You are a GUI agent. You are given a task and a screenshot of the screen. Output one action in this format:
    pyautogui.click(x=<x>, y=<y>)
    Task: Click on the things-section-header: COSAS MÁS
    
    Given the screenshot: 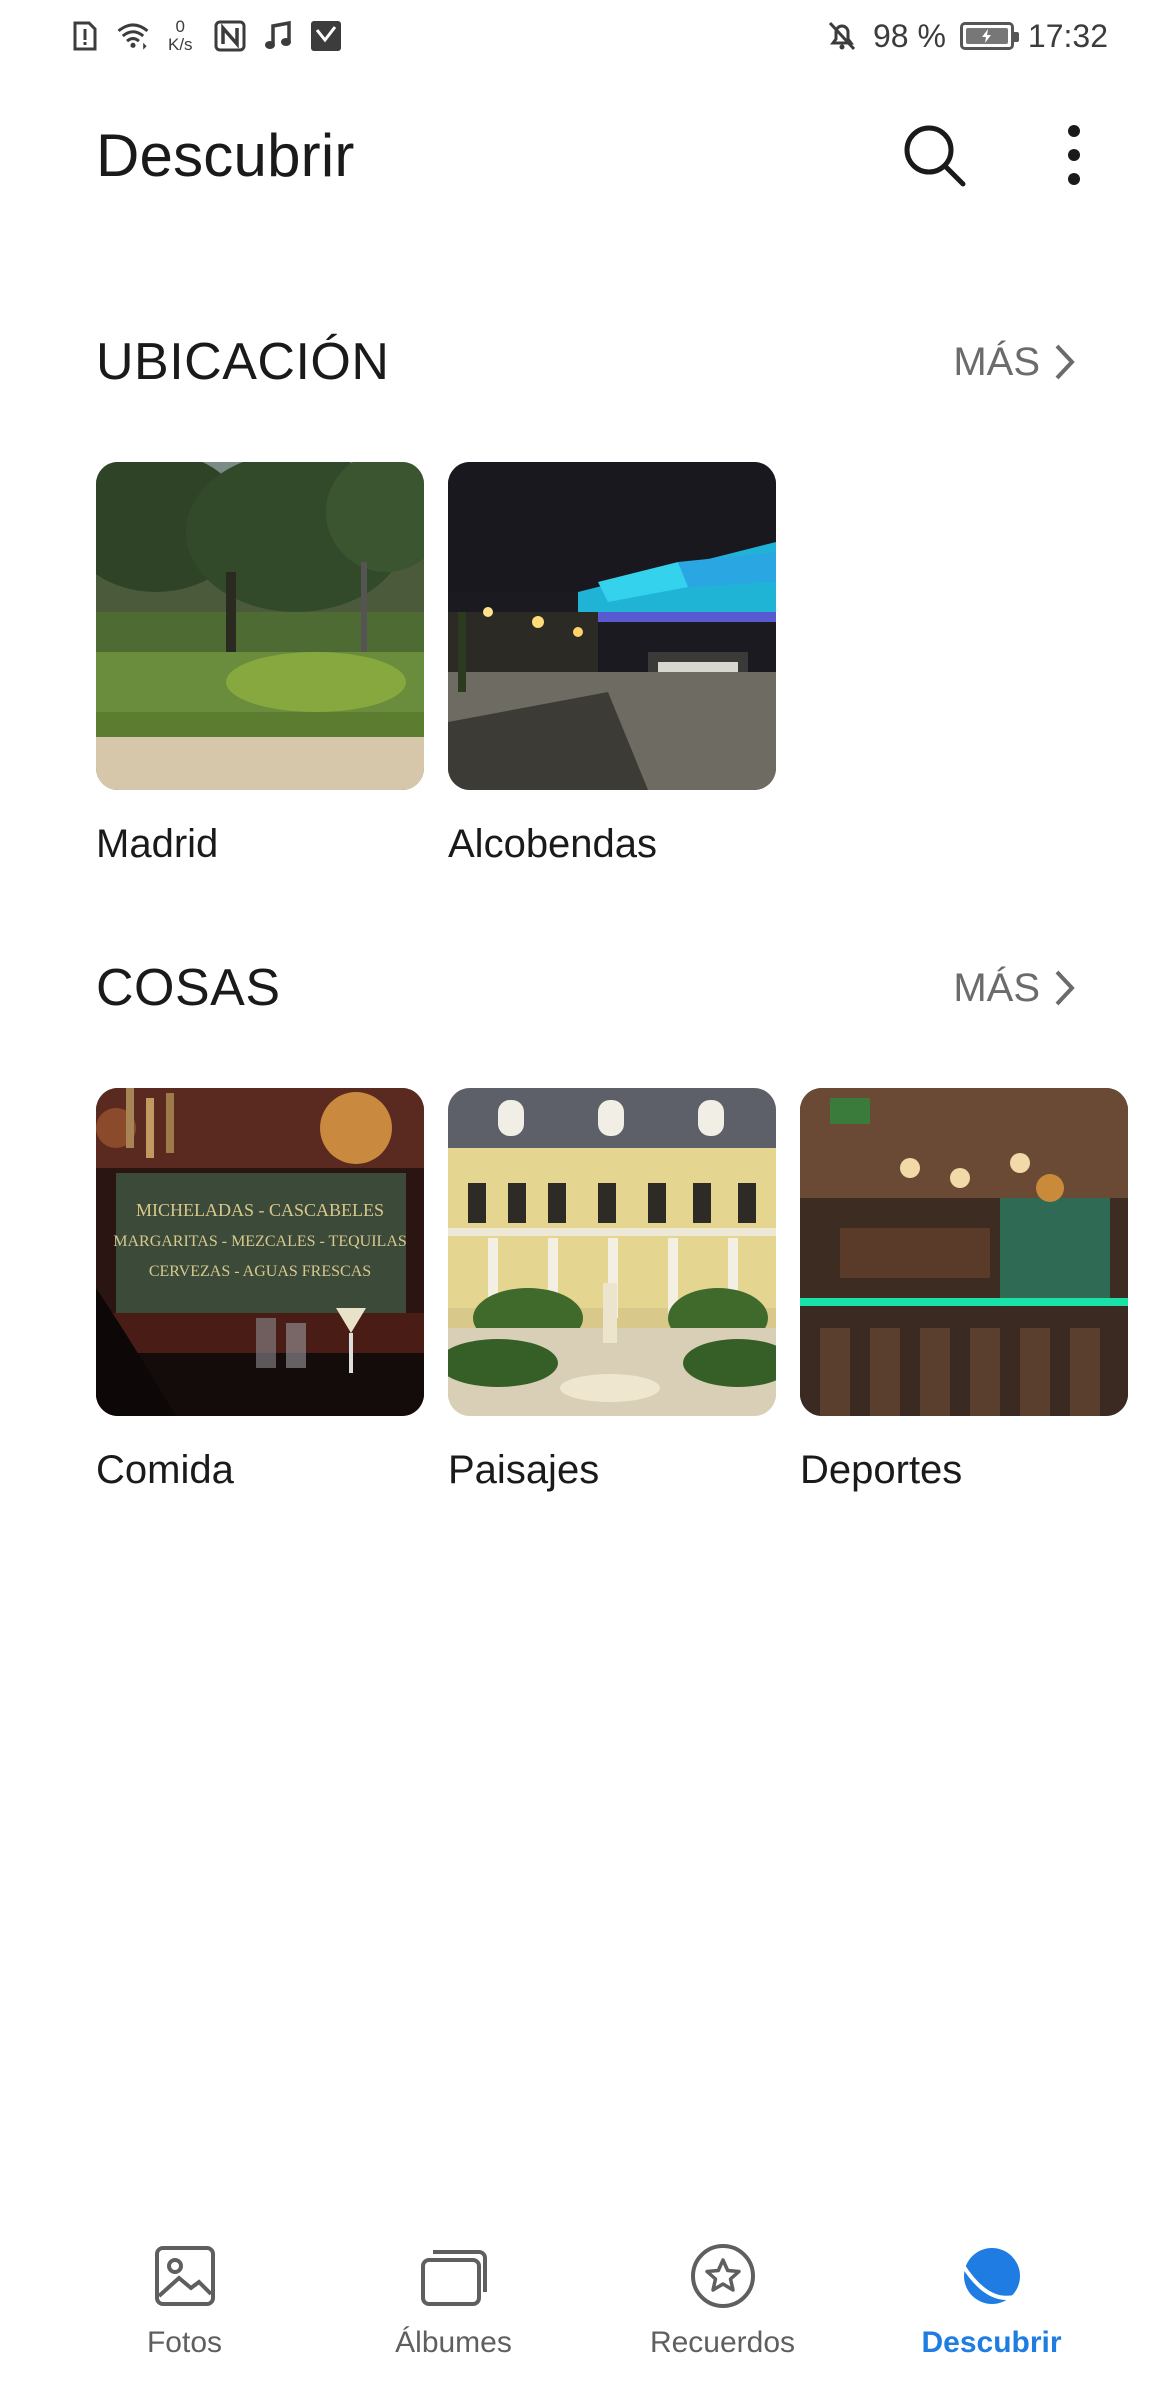 What is the action you would take?
    pyautogui.click(x=588, y=988)
    